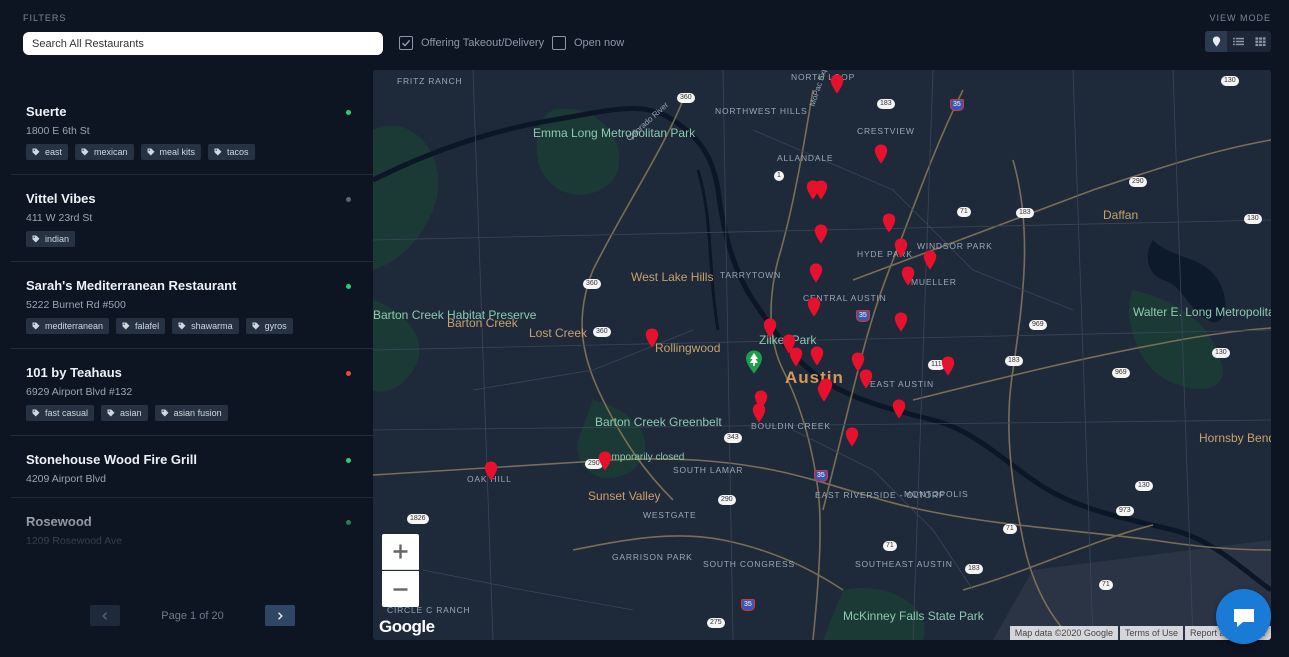  I want to click on view-mode-map-button, so click(1216, 41).